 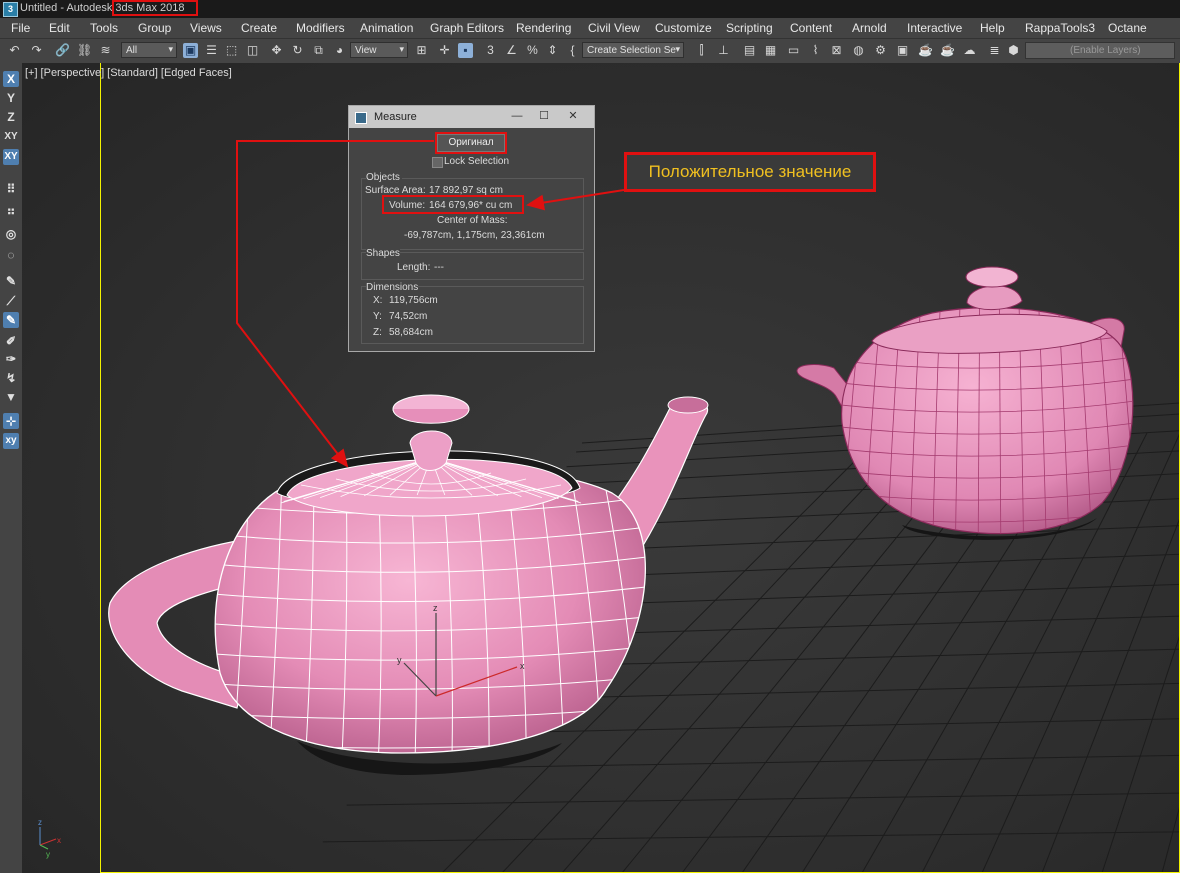 What do you see at coordinates (11, 441) in the screenshot?
I see `xy-grid-icon: xy` at bounding box center [11, 441].